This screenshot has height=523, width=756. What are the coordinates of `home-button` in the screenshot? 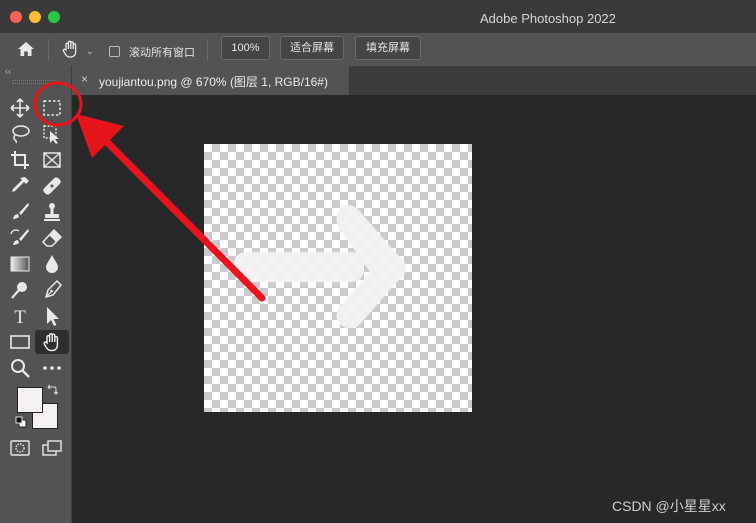 It's located at (26, 49).